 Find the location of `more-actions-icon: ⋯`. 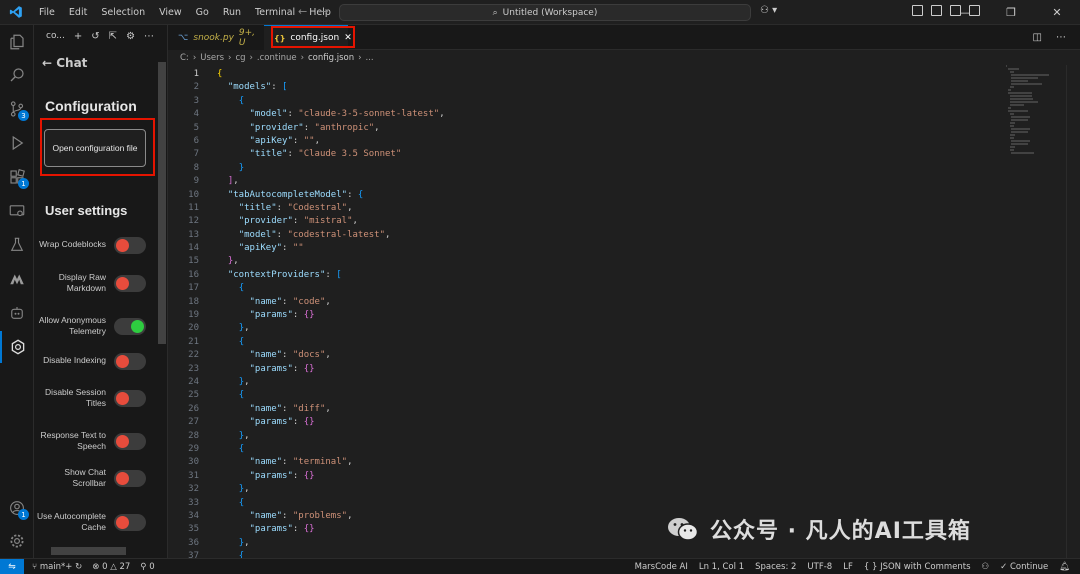

more-actions-icon: ⋯ is located at coordinates (149, 36).